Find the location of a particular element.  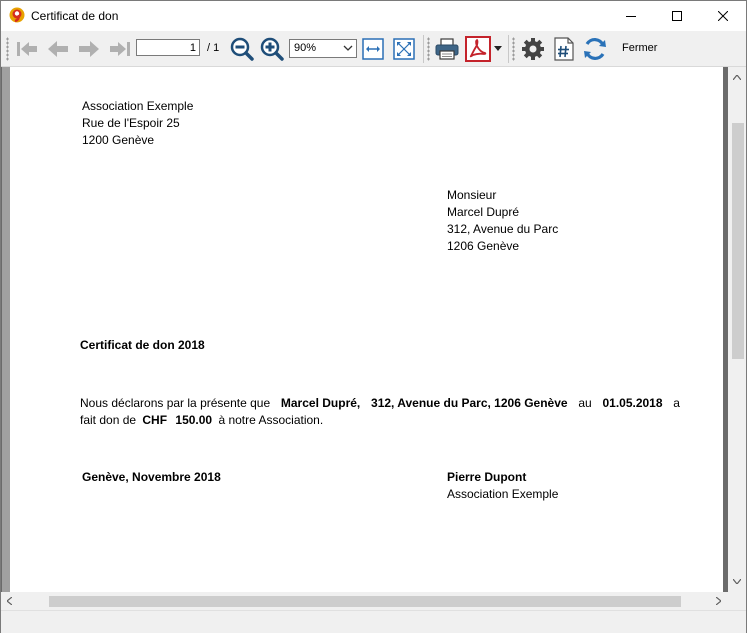

toolbar: Fermer is located at coordinates (373, 49).